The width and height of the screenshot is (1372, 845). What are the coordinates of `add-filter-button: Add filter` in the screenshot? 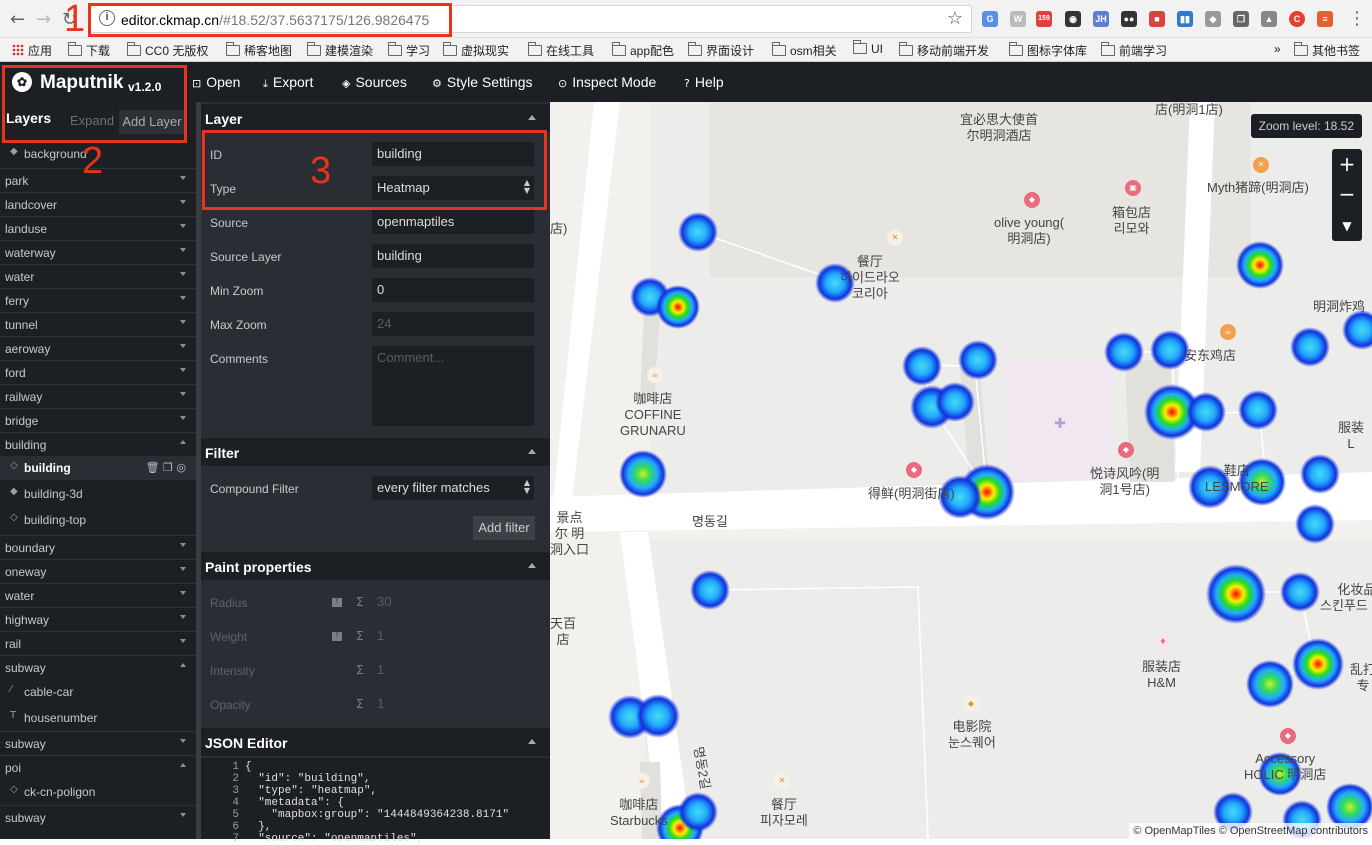 It's located at (504, 528).